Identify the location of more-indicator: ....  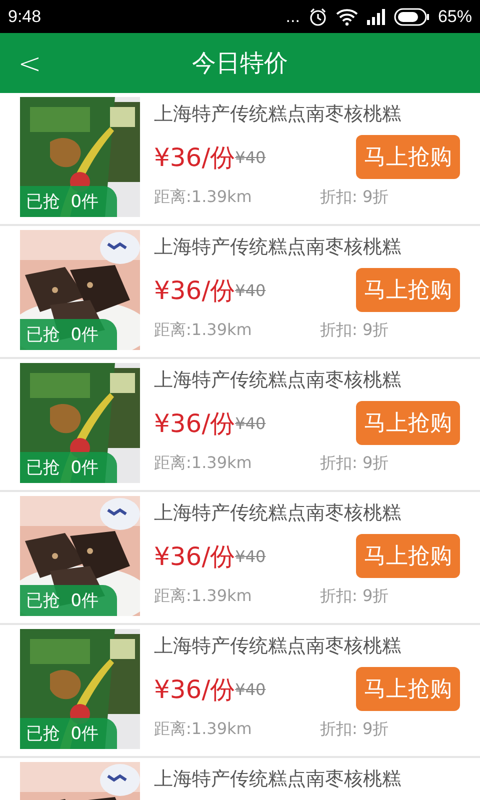
(293, 16).